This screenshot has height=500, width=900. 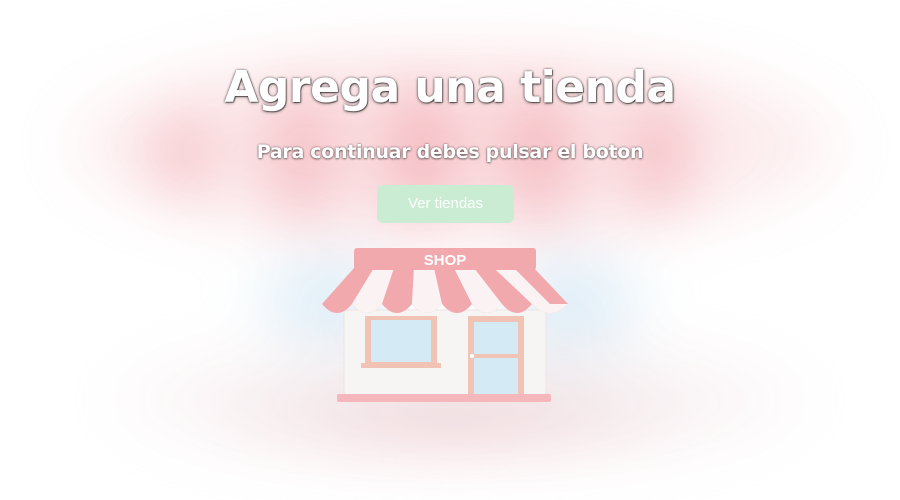 I want to click on page-title: Agrega una tienda, so click(x=450, y=87).